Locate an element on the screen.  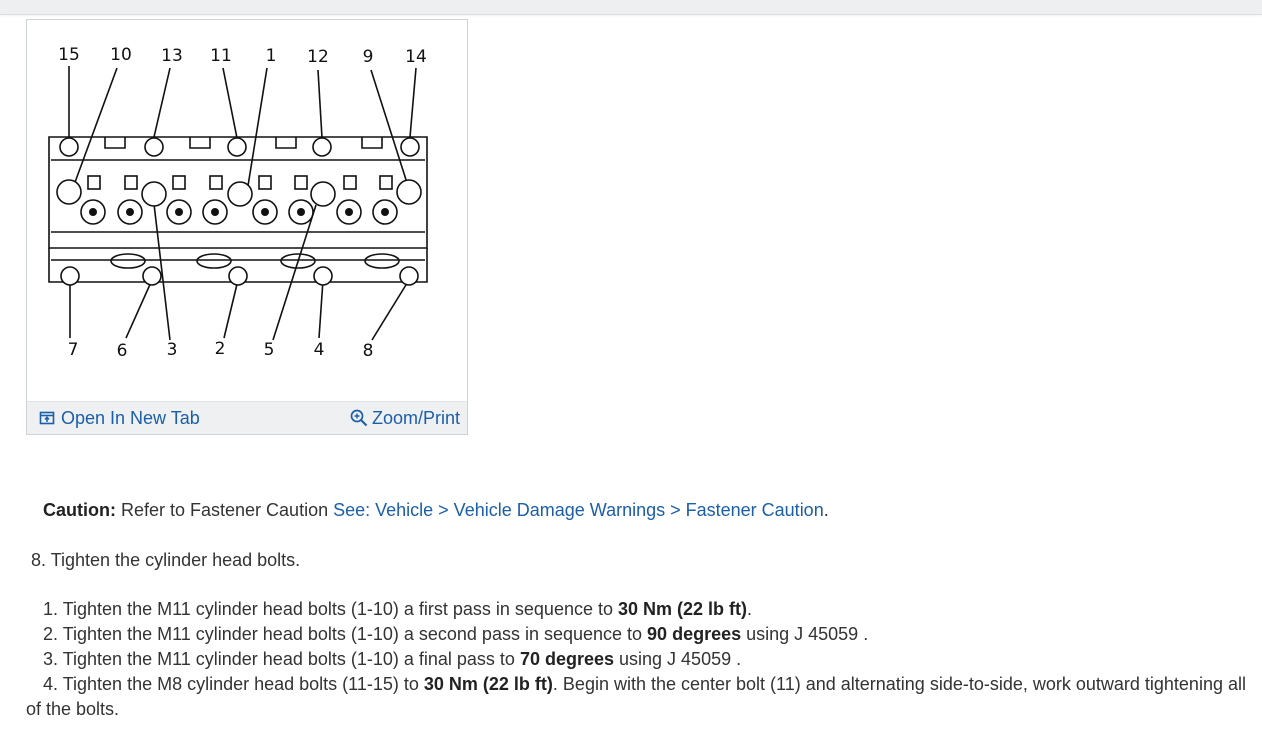
bolt-label-2: 2 is located at coordinates (220, 349).